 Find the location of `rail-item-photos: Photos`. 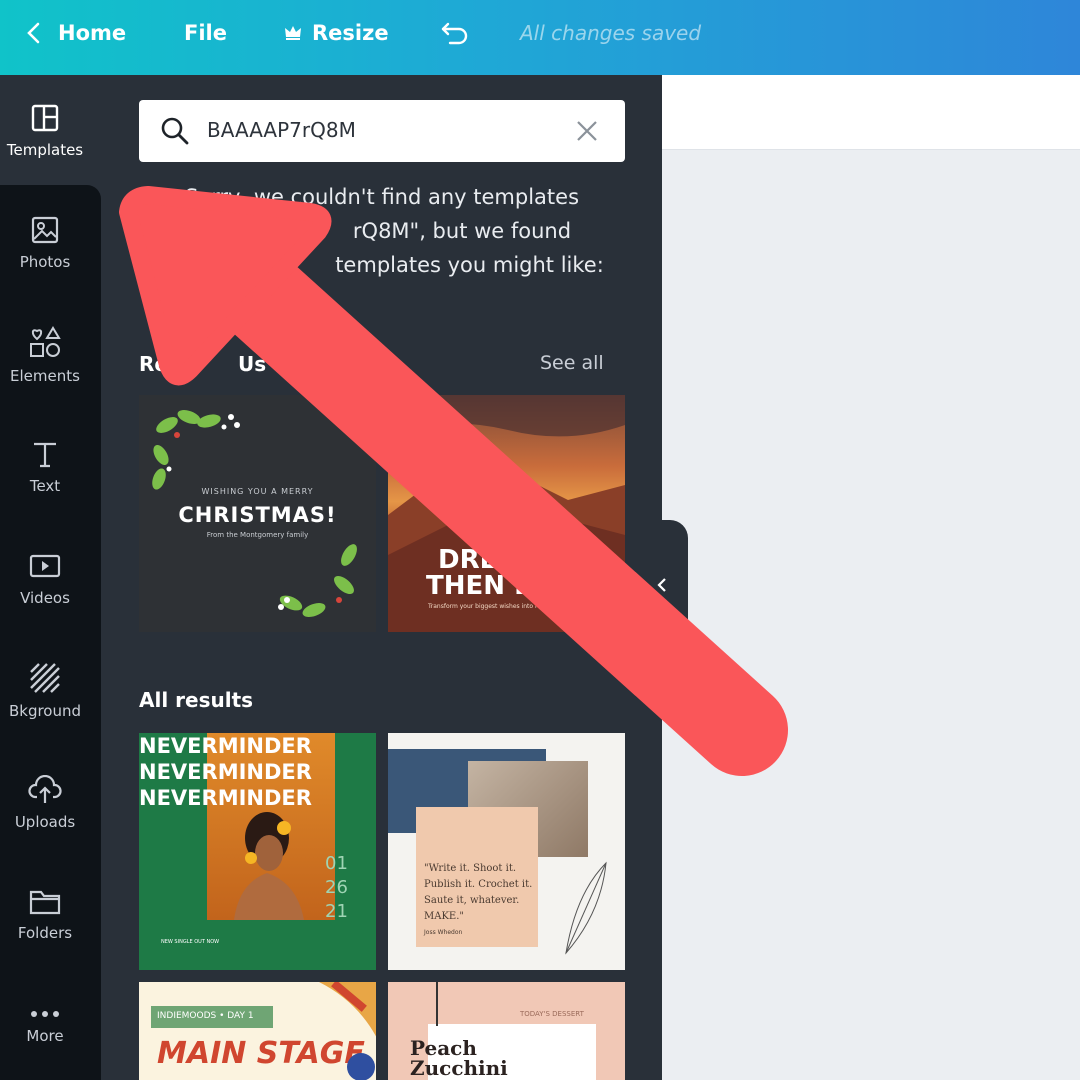

rail-item-photos: Photos is located at coordinates (45, 243).